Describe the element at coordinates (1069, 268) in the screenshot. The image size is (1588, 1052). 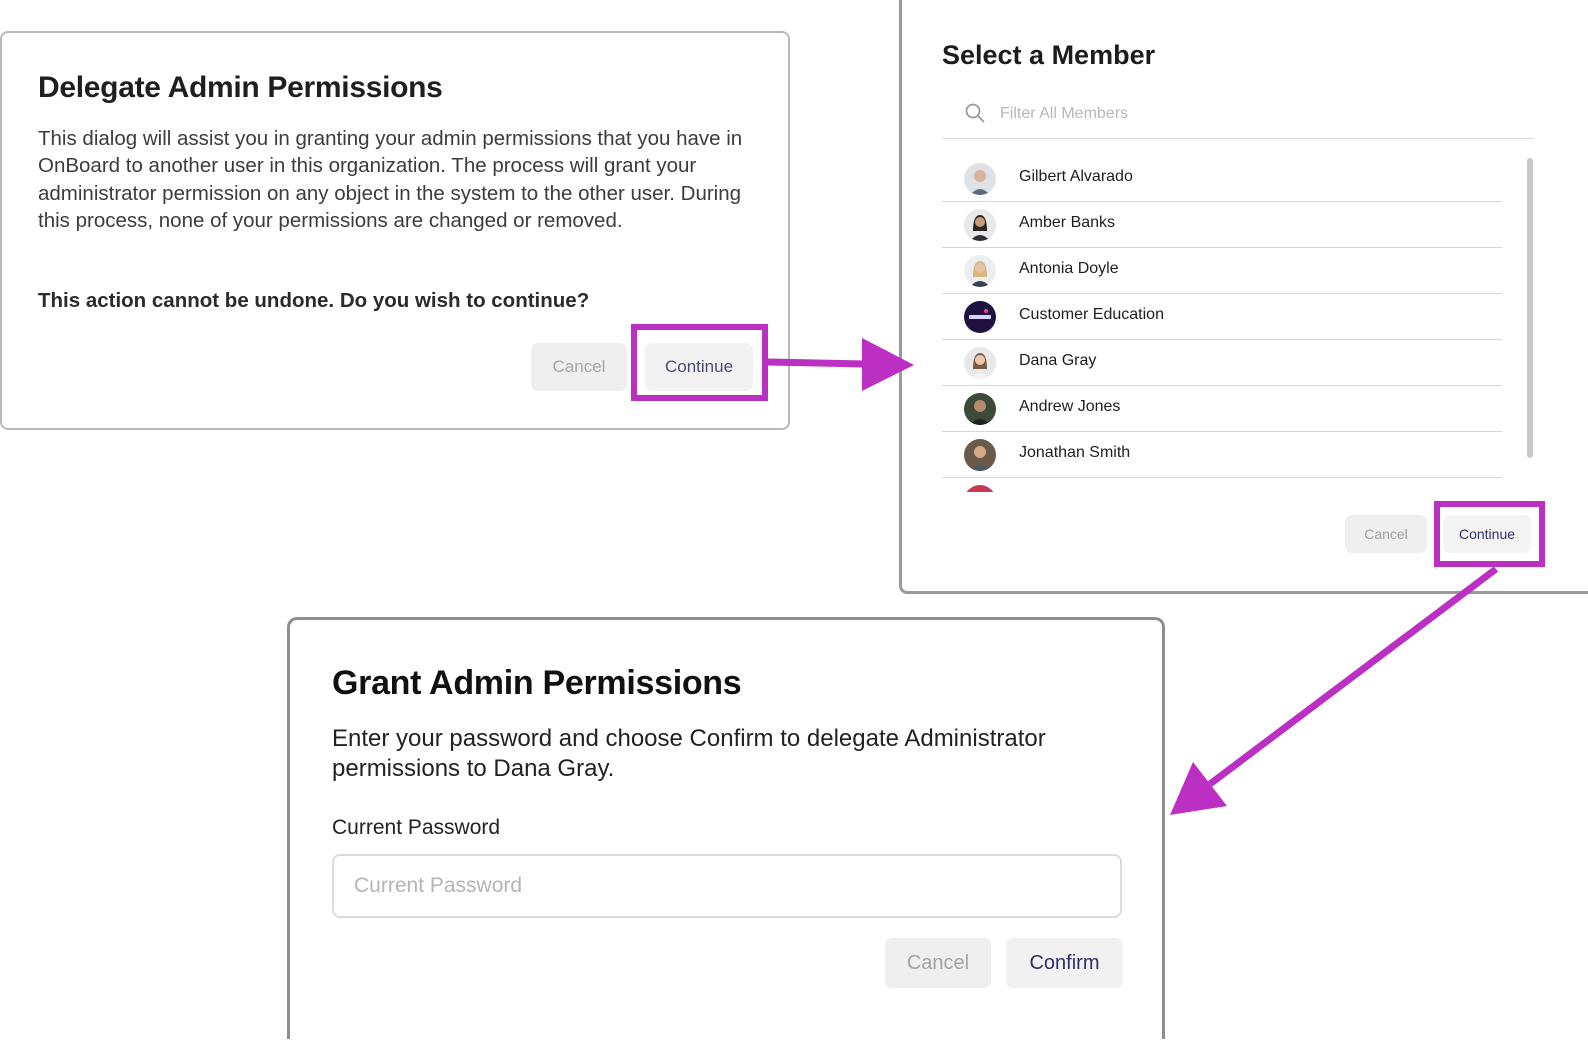
I see `member-name: Antonia Doyle` at that location.